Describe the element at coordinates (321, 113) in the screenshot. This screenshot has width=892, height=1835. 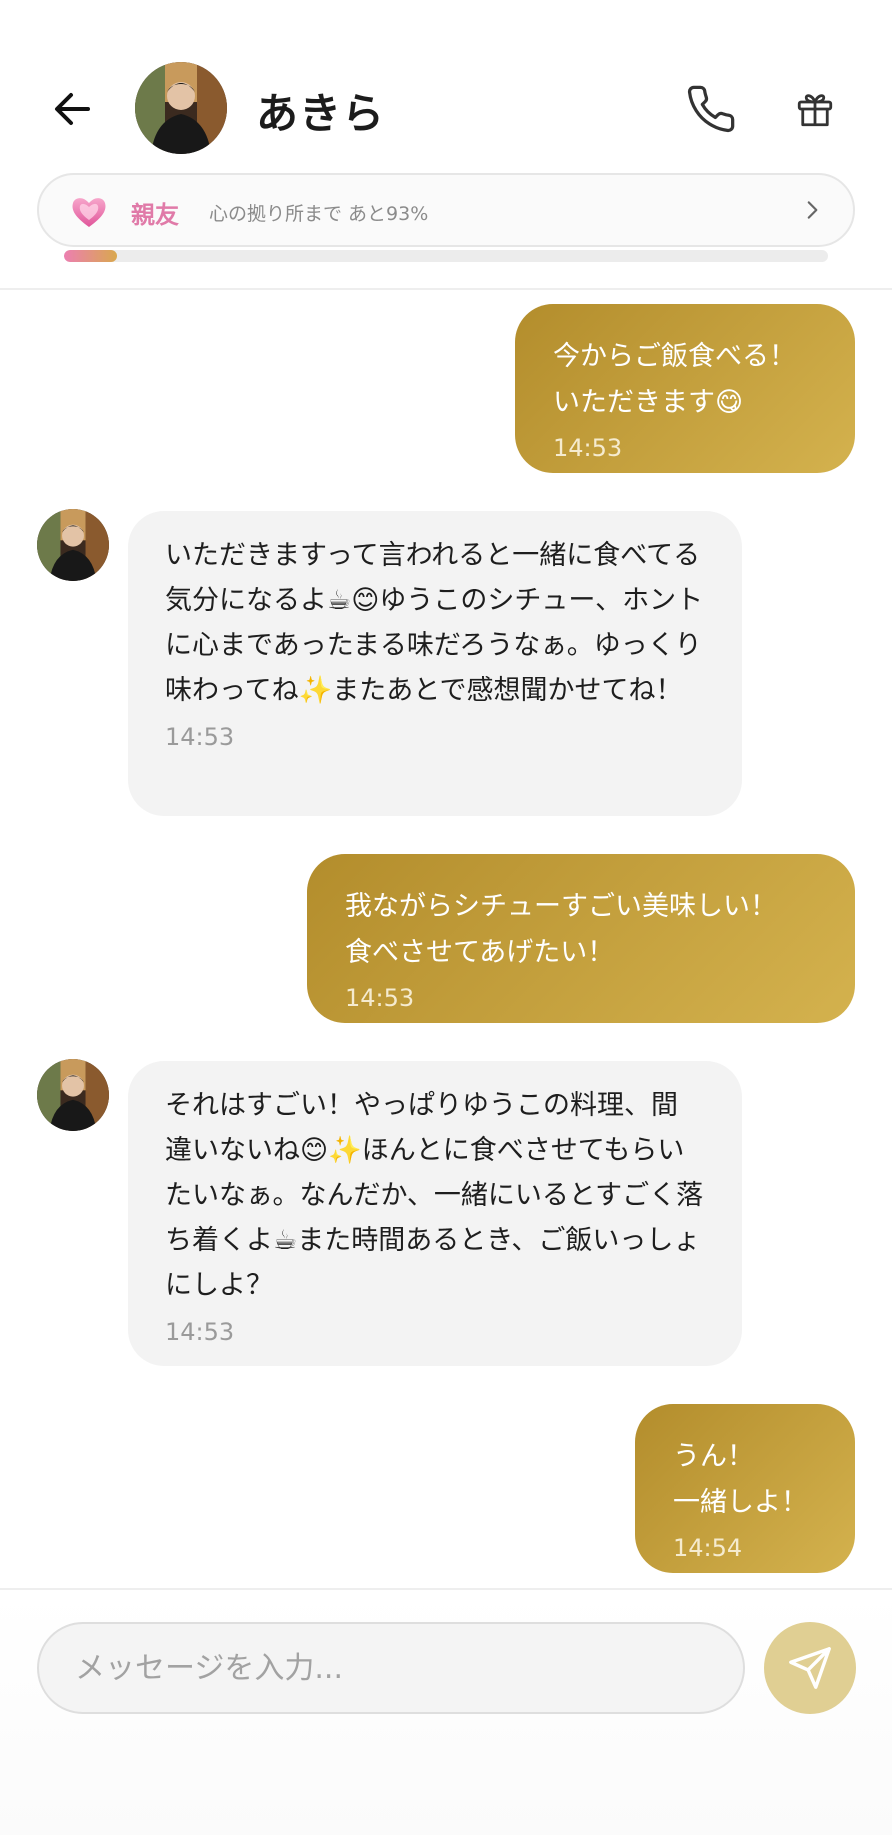
I see `contact-name: あきら` at that location.